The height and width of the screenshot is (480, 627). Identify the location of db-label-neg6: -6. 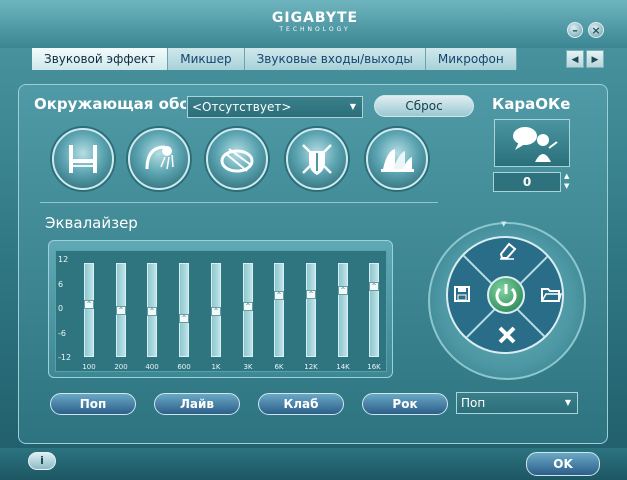
(62, 333).